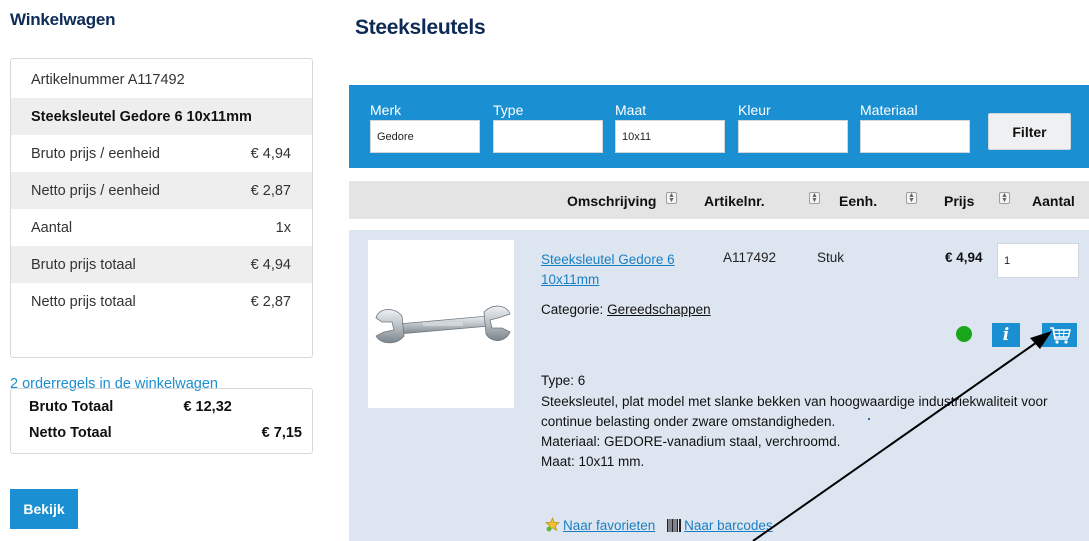  Describe the element at coordinates (616, 270) in the screenshot. I see `product-name-link: Steeksleutel Gedore 6 10x11mm` at that location.